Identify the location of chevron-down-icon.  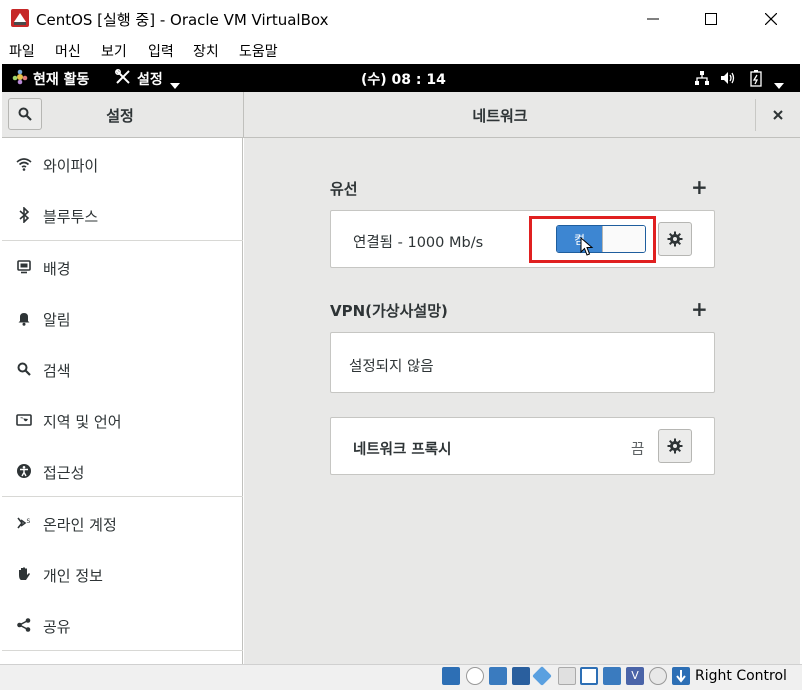
(175, 81).